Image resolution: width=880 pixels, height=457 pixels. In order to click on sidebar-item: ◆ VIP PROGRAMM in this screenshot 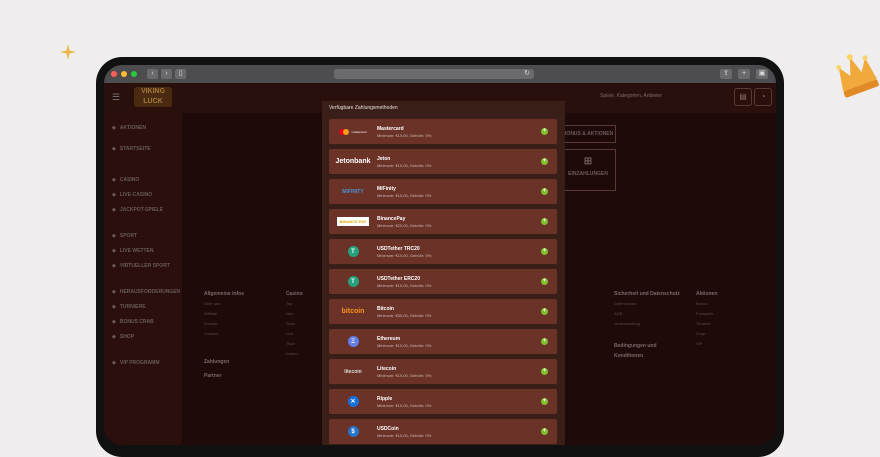, I will do `click(136, 363)`.